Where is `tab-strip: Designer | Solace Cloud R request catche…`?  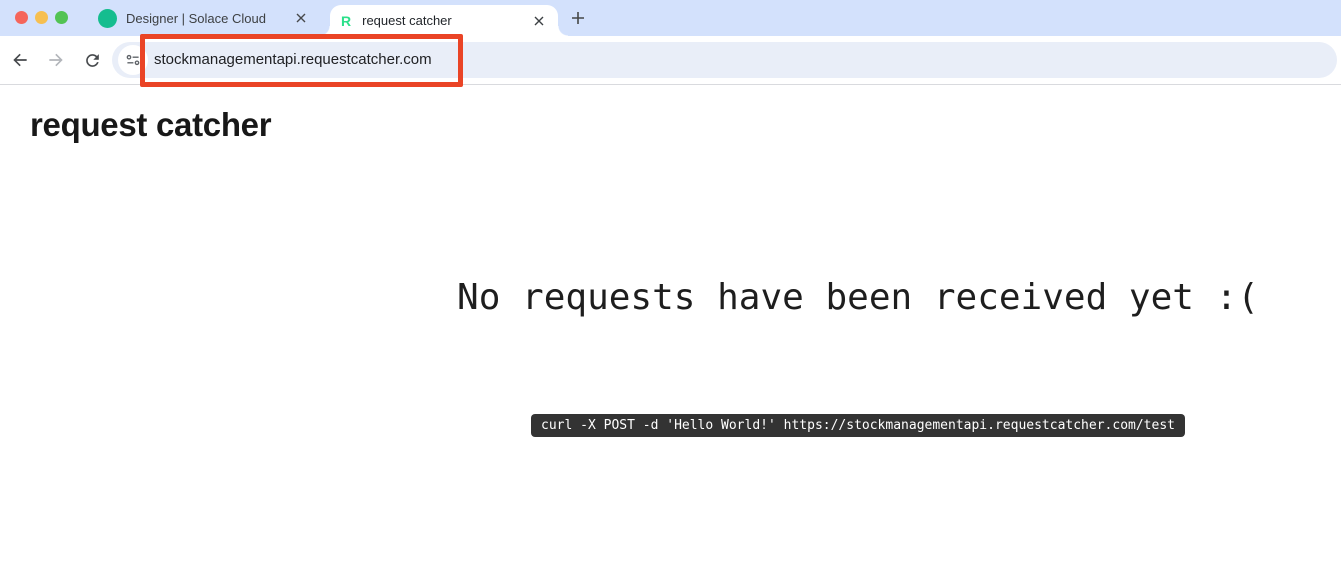 tab-strip: Designer | Solace Cloud R request catche… is located at coordinates (670, 18).